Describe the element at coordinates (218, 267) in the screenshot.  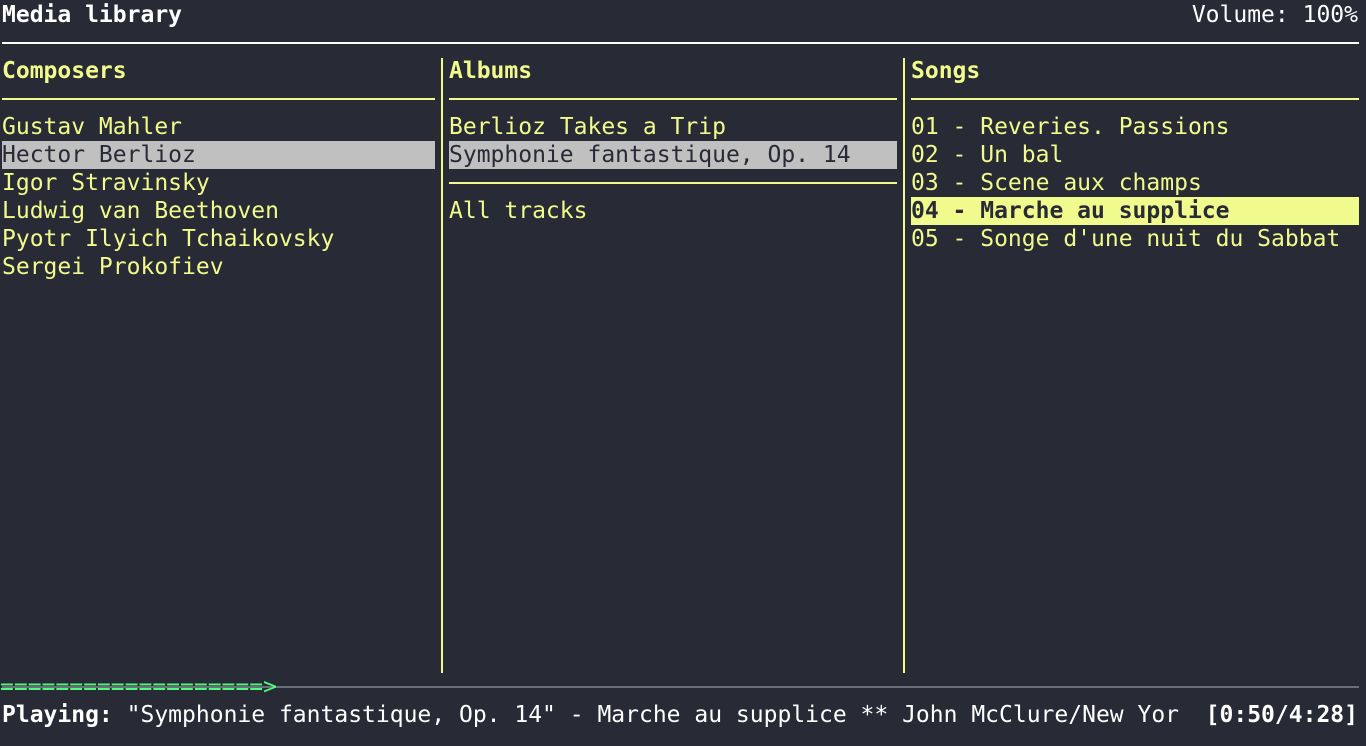
I see `composer-item-prokofiev: Sergei Prokofiev` at that location.